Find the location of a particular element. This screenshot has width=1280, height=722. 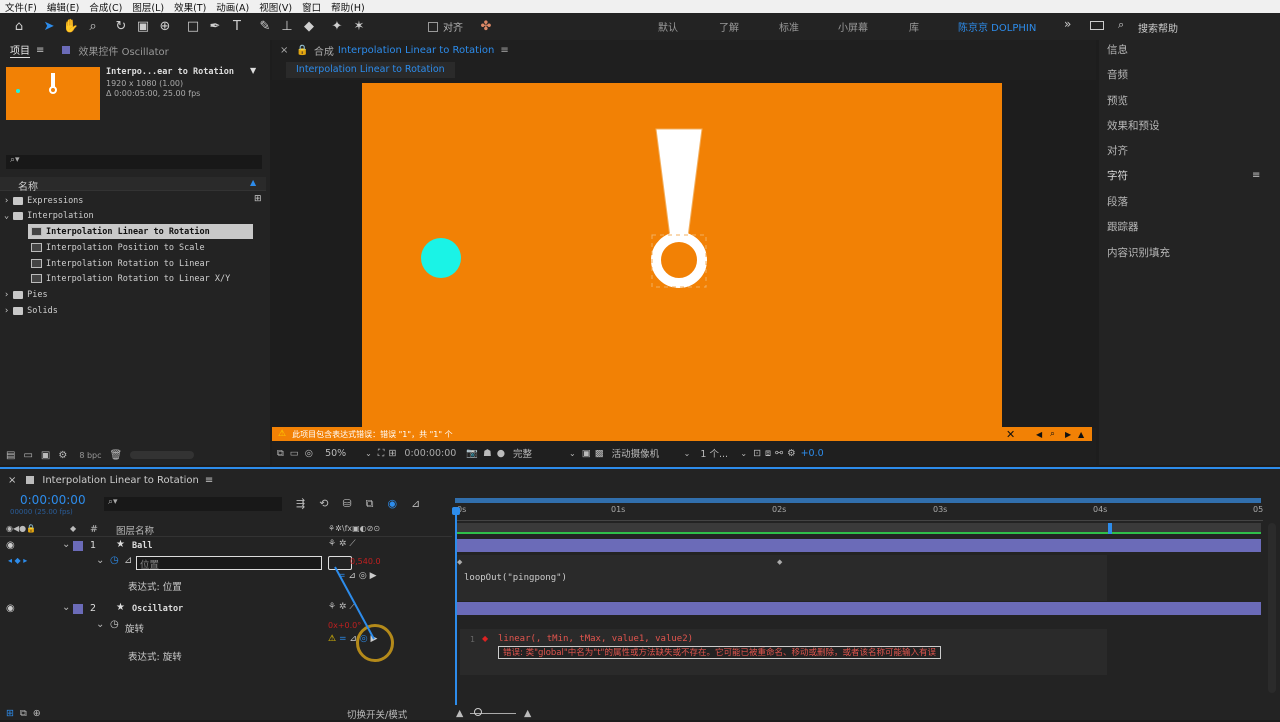

home-icon: ⌂ is located at coordinates (19, 27).